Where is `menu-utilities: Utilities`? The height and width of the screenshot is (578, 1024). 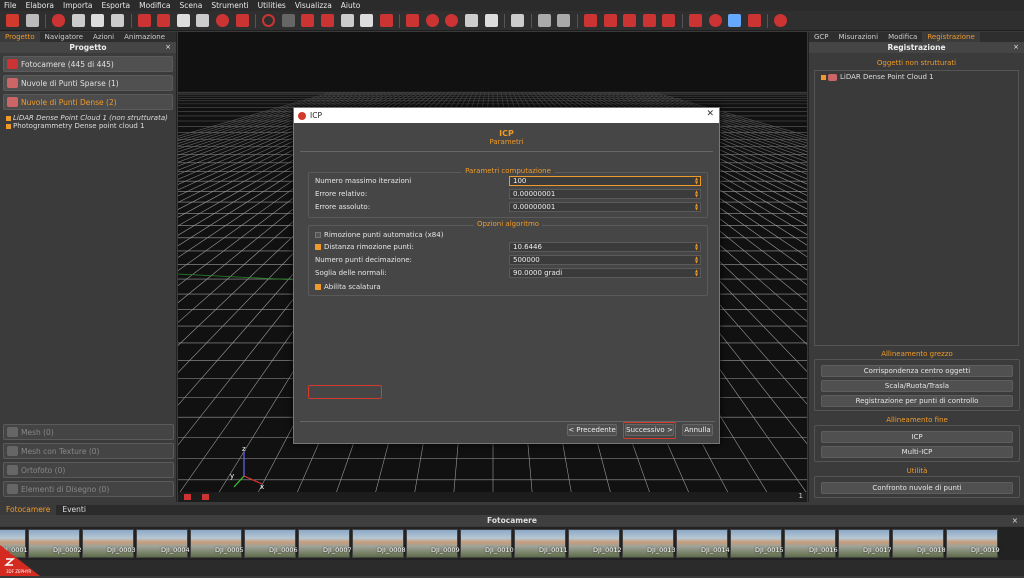
menu-utilities: Utilities is located at coordinates (272, 5).